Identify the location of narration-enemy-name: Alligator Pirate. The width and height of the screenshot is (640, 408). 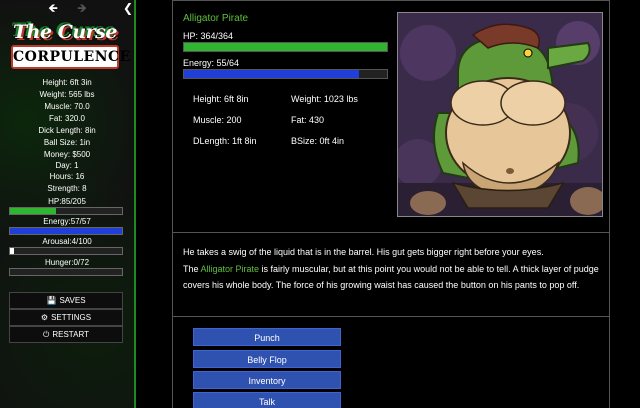
(230, 268).